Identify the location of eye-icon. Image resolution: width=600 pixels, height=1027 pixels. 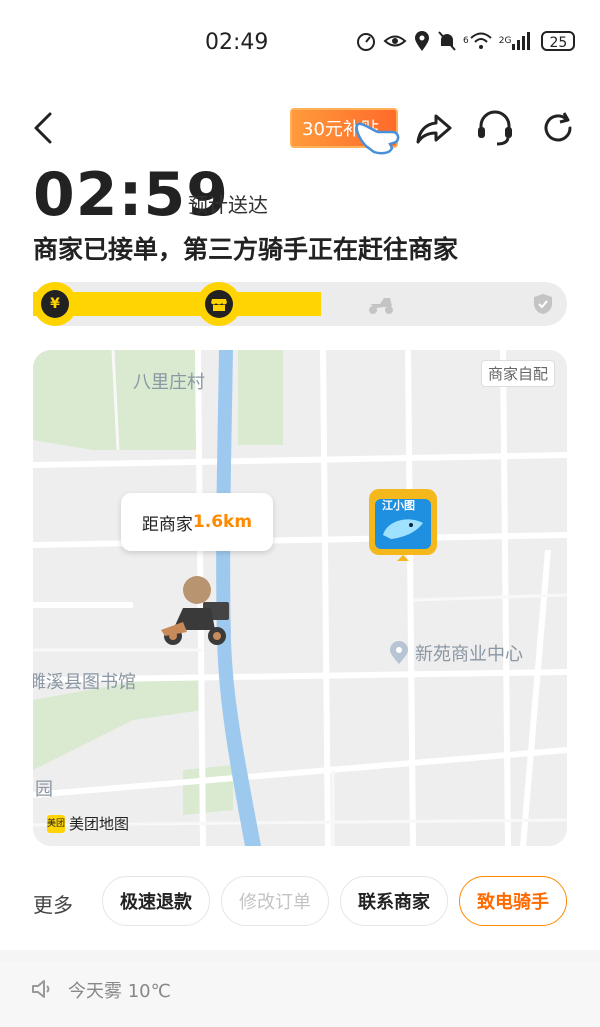
(395, 41).